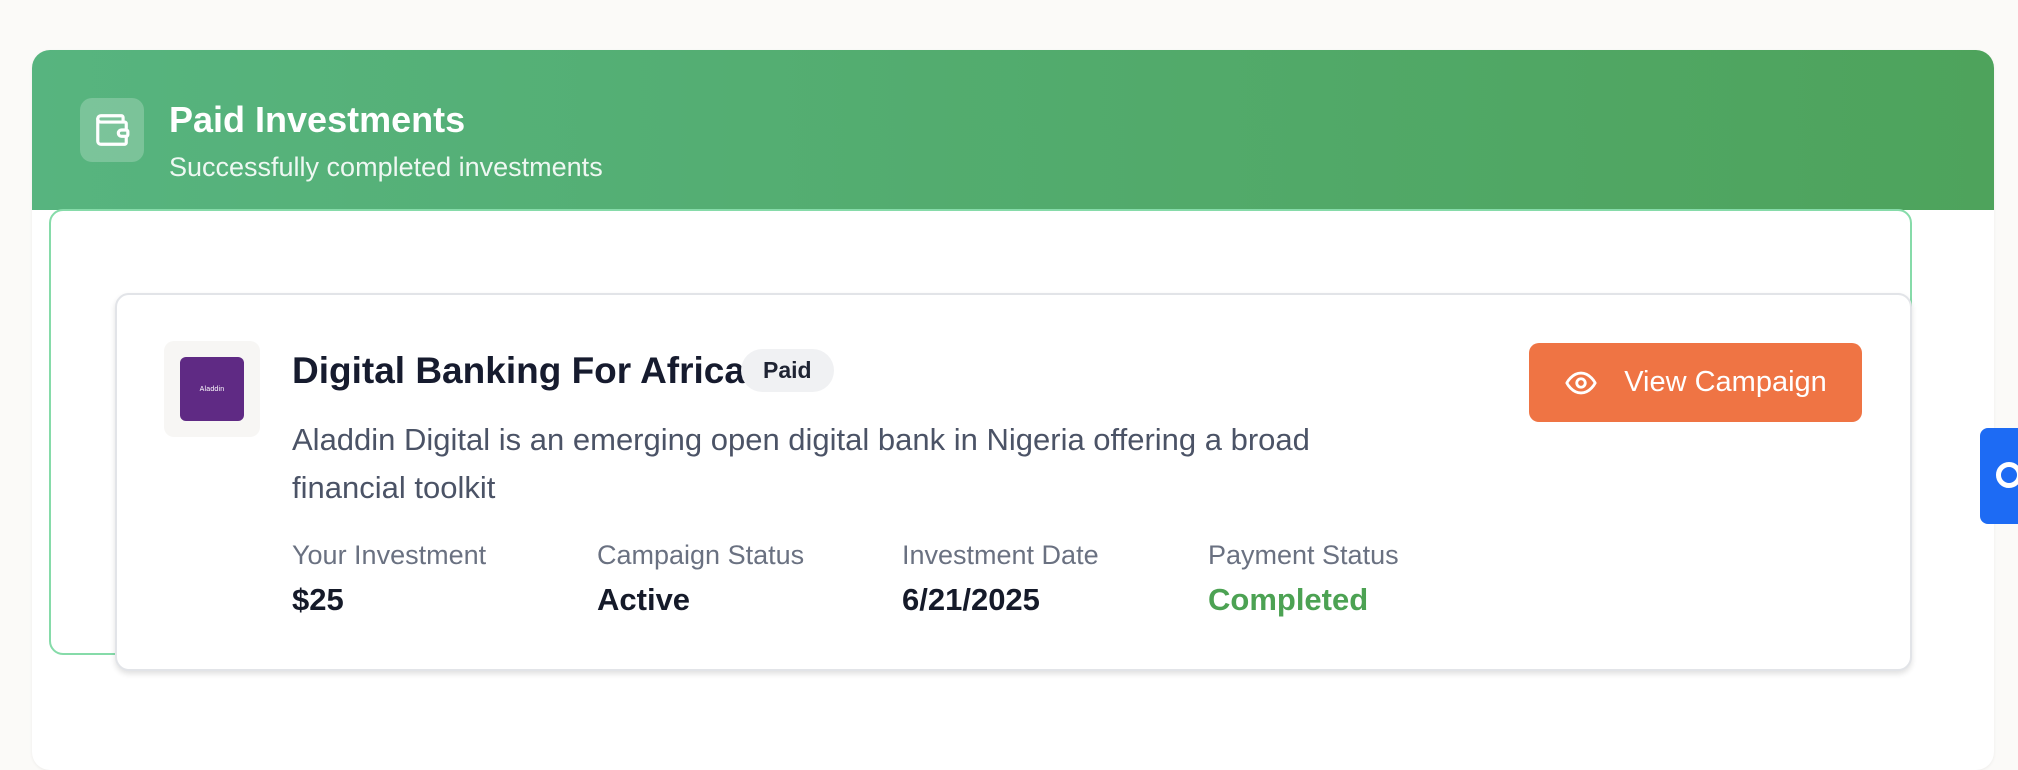 The height and width of the screenshot is (770, 2018). What do you see at coordinates (1725, 382) in the screenshot?
I see `view-campaign-label: View Campaign` at bounding box center [1725, 382].